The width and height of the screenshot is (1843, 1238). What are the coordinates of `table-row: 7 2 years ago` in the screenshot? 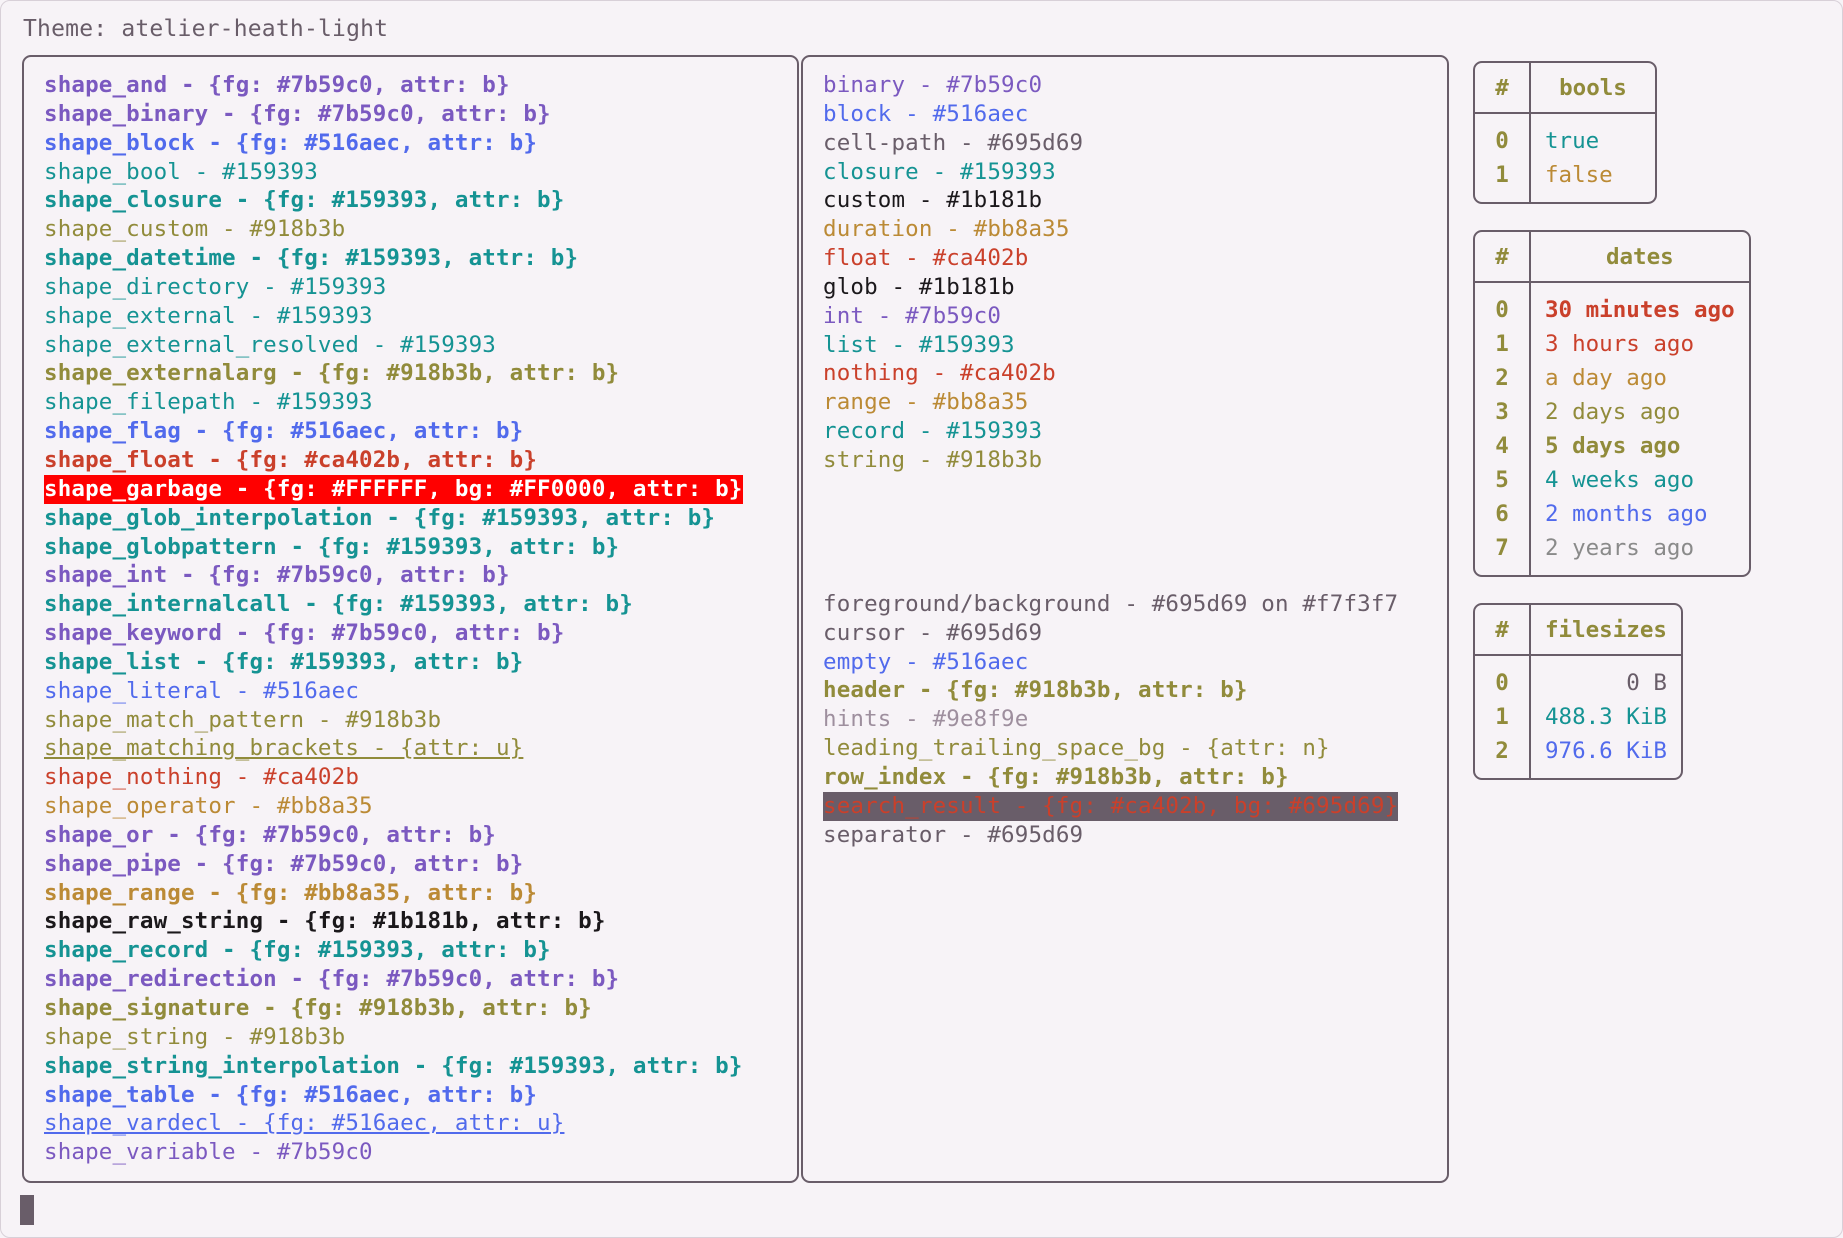 It's located at (1612, 553).